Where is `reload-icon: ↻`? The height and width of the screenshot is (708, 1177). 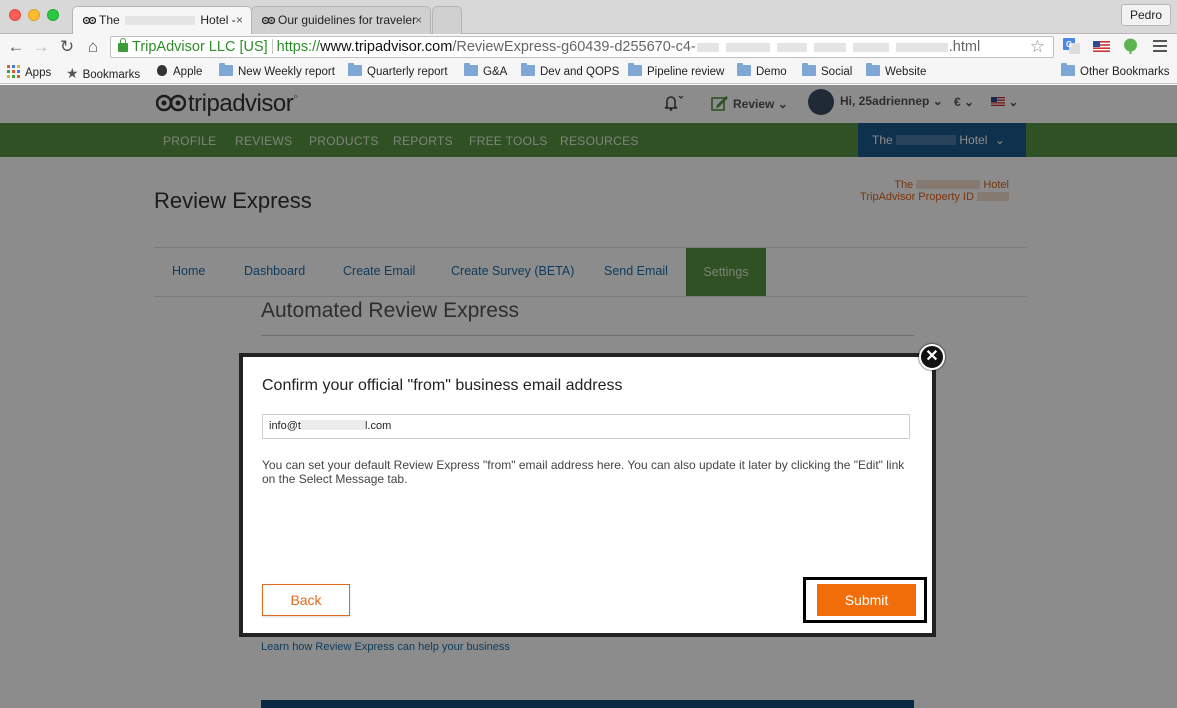 reload-icon: ↻ is located at coordinates (67, 47).